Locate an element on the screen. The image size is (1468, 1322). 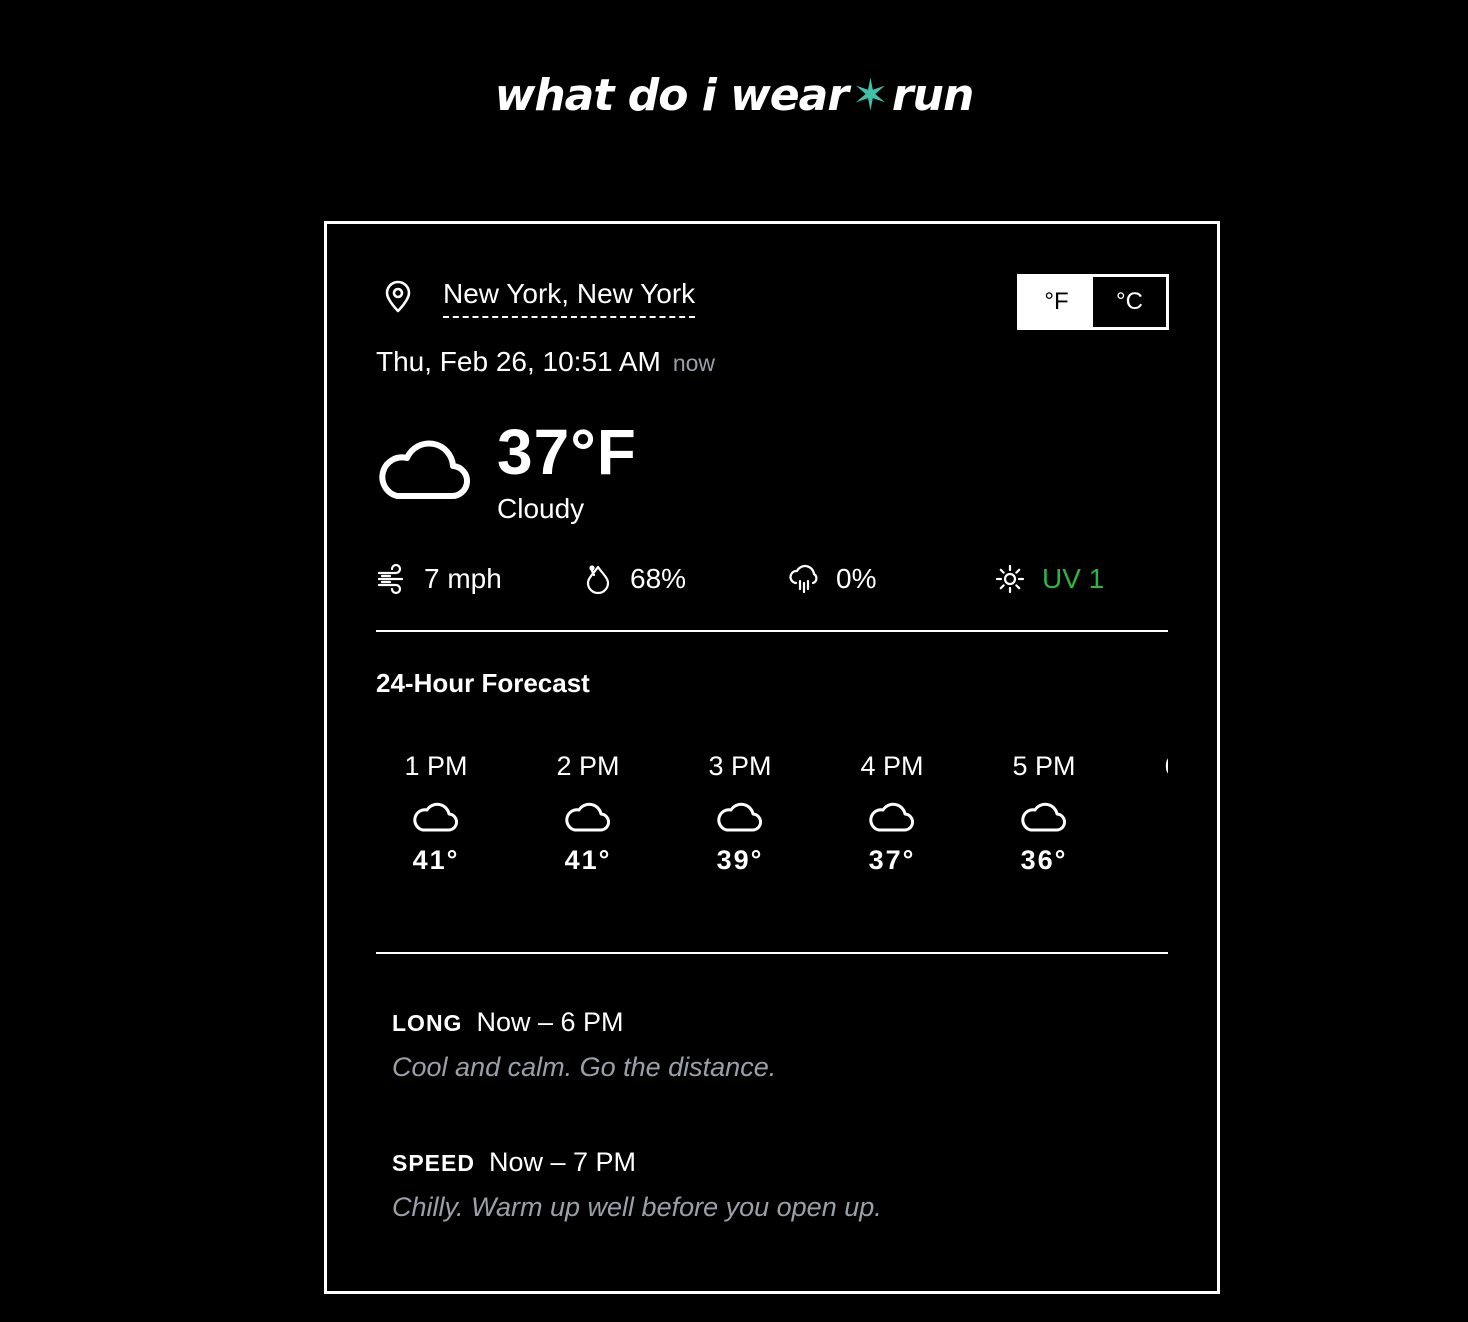
forecast-title: 24-Hour Forecast is located at coordinates (483, 683).